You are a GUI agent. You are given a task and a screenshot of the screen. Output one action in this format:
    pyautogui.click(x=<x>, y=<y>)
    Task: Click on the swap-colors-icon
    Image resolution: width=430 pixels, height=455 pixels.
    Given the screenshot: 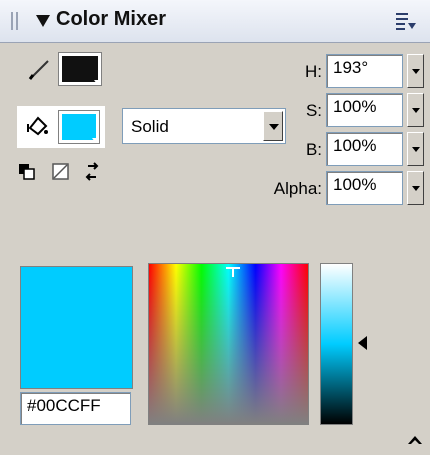 What is the action you would take?
    pyautogui.click(x=92, y=172)
    